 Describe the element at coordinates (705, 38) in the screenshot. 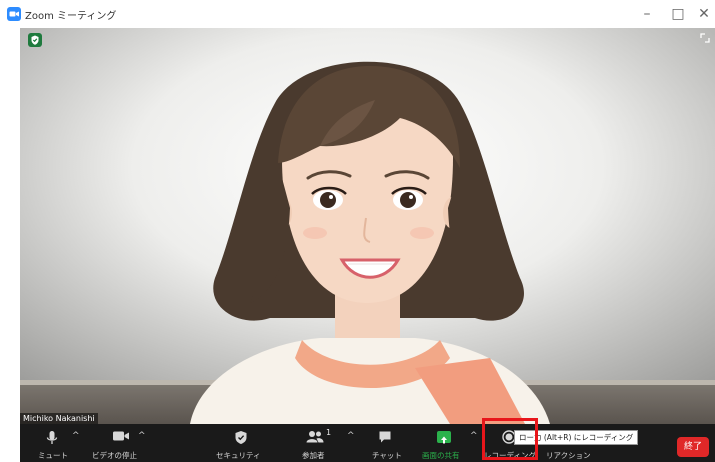

I see `expand-icon` at that location.